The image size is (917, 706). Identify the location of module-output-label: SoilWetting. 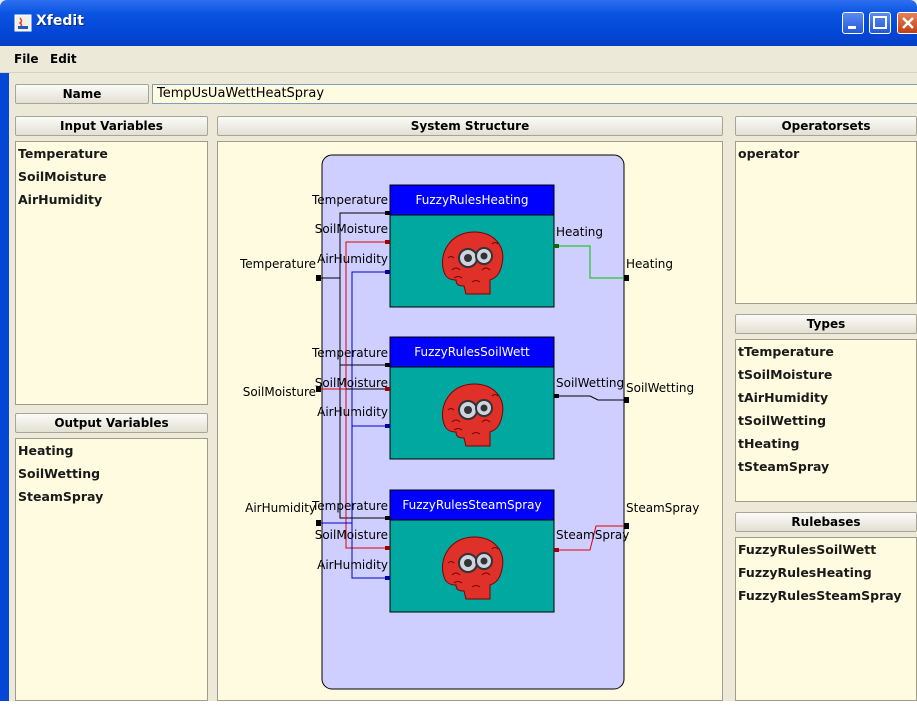
(590, 383).